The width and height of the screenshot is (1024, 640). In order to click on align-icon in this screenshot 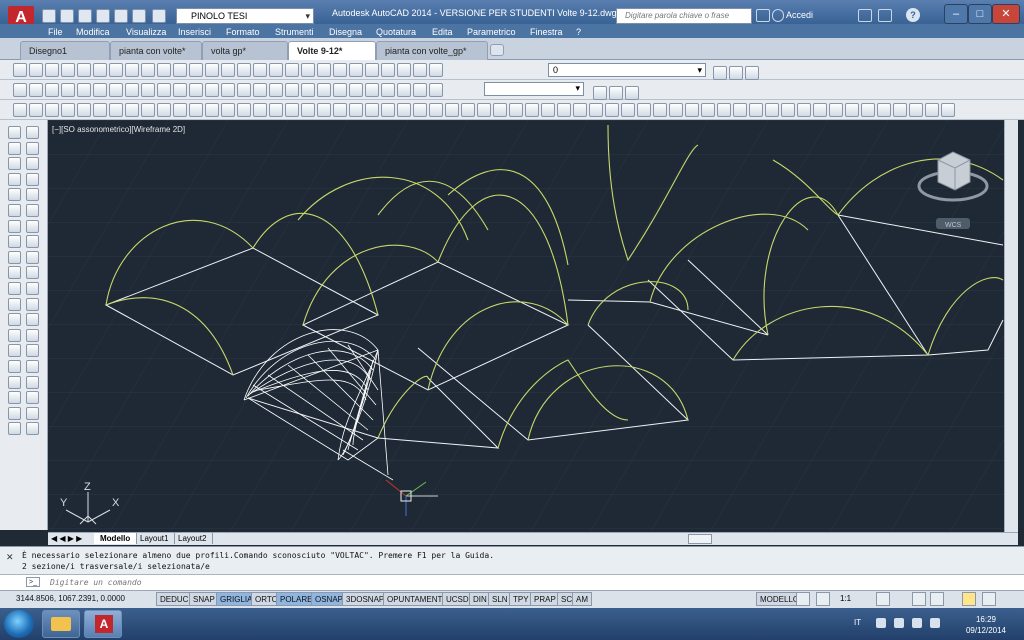, I will do `click(14, 429)`.